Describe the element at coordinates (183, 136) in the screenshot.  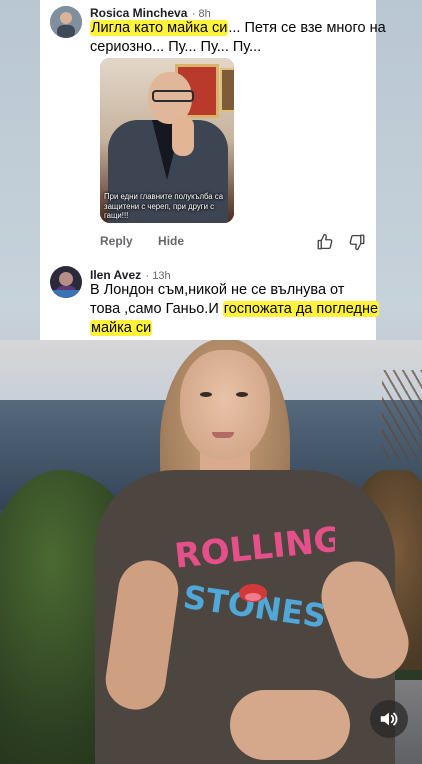
I see `man-hand` at that location.